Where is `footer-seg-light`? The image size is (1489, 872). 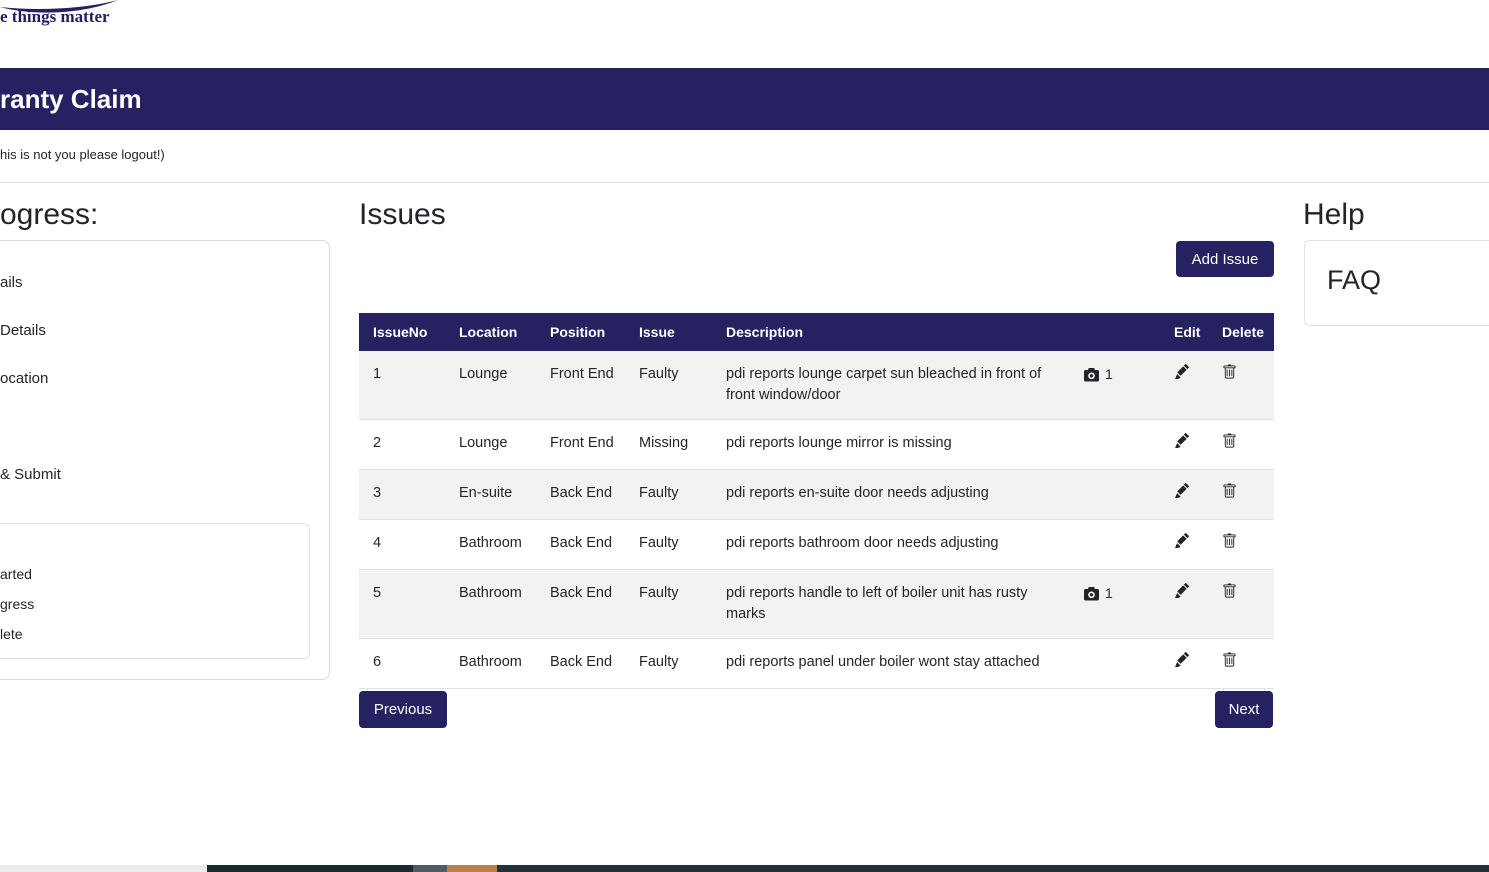 footer-seg-light is located at coordinates (103, 868).